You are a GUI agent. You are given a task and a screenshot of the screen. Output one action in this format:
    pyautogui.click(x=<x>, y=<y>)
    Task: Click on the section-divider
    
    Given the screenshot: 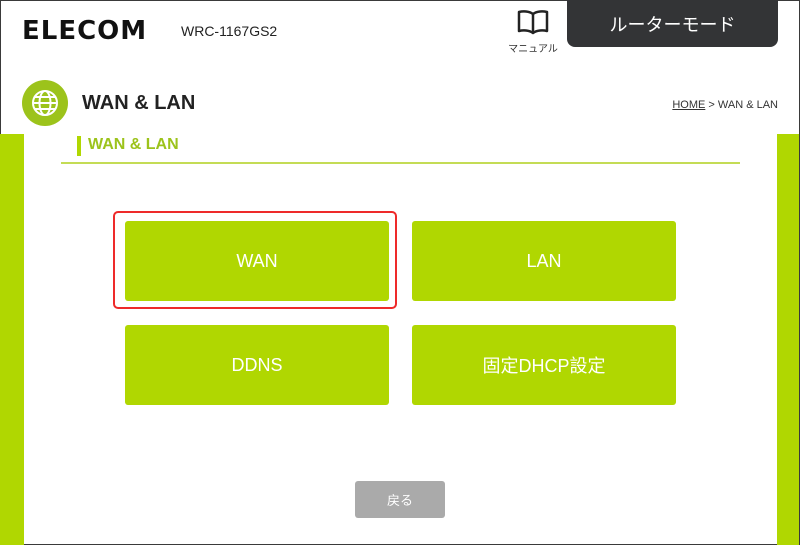 What is the action you would take?
    pyautogui.click(x=400, y=163)
    